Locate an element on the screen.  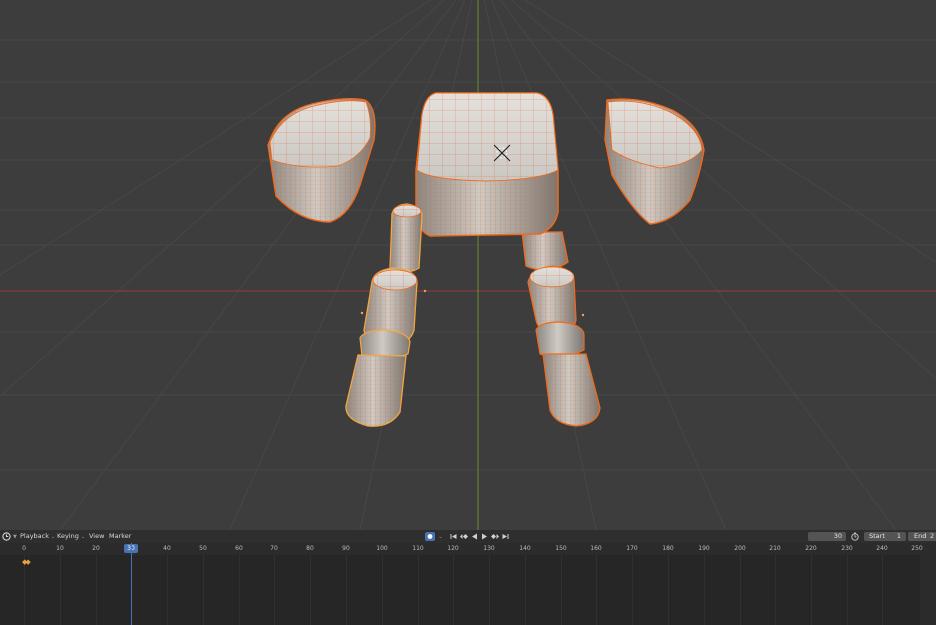
stopwatch-button is located at coordinates (855, 536).